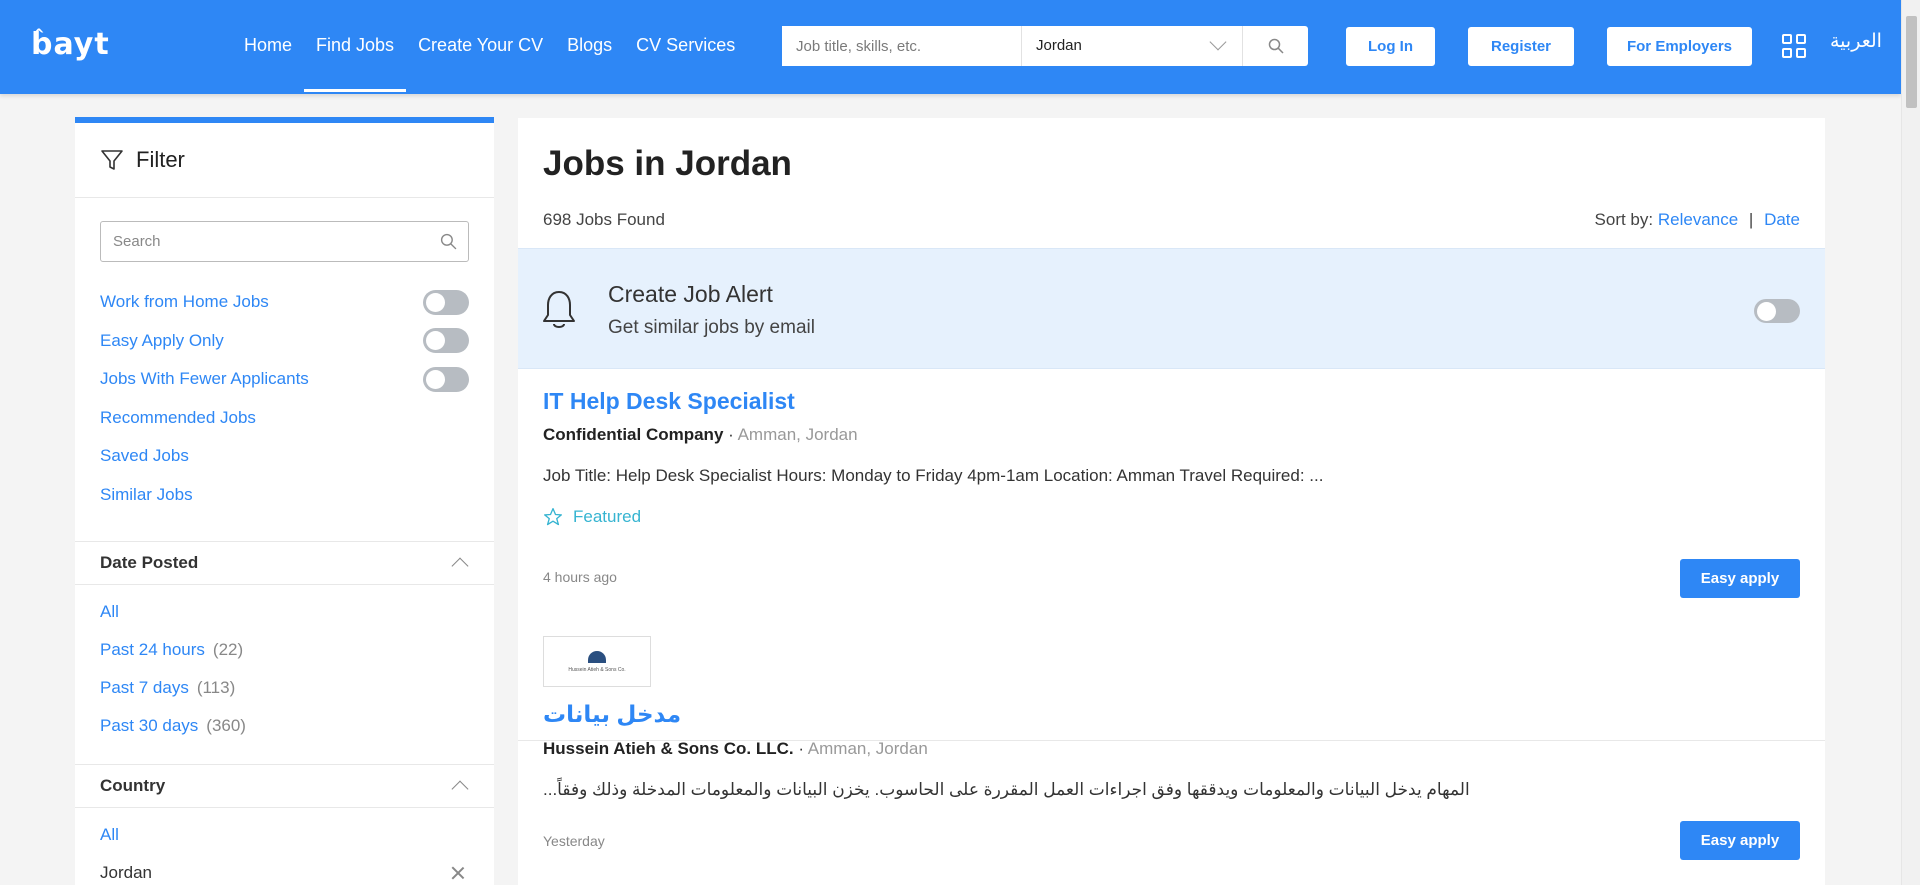 This screenshot has width=1920, height=885. I want to click on quick-filter-row: Jobs With Fewer Applicants, so click(284, 379).